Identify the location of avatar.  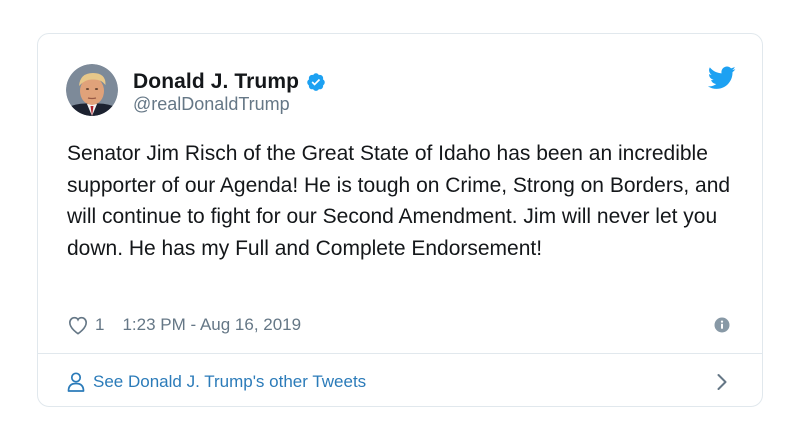
(92, 90).